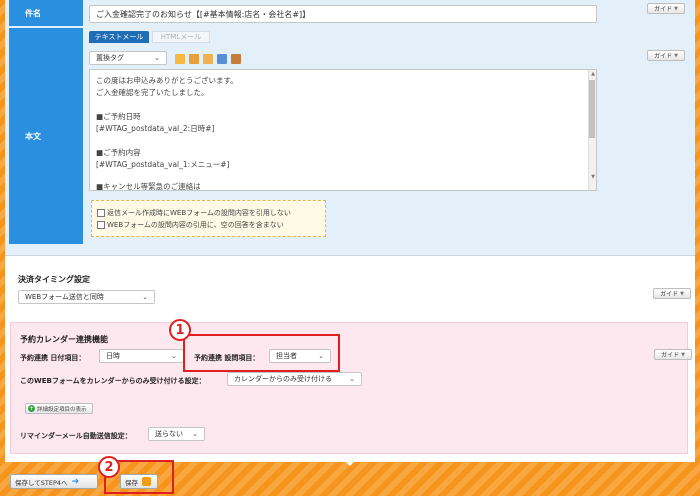  Describe the element at coordinates (180, 330) in the screenshot. I see `annotation-badge-1: 1` at that location.